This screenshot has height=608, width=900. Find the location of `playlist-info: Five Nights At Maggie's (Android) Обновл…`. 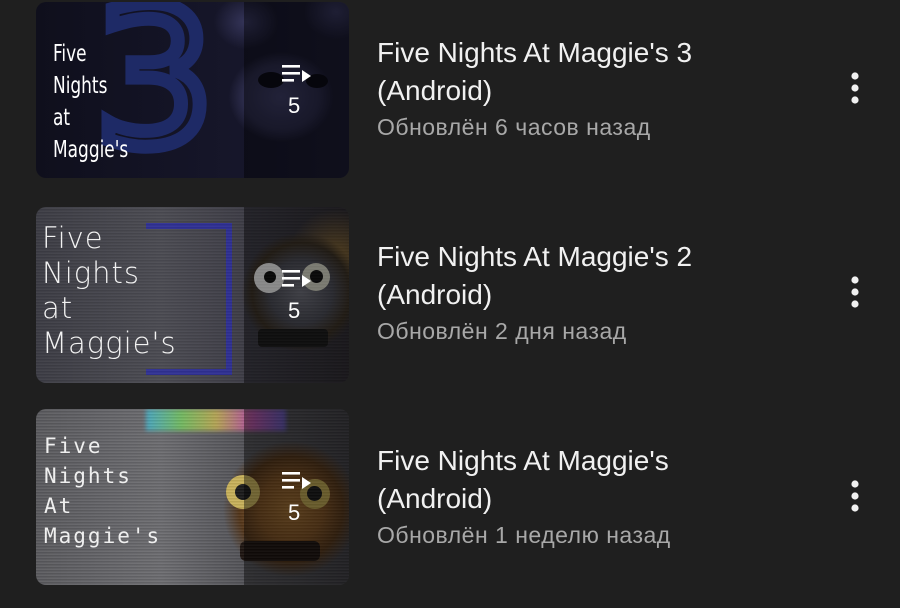

playlist-info: Five Nights At Maggie's (Android) Обновл… is located at coordinates (587, 495).